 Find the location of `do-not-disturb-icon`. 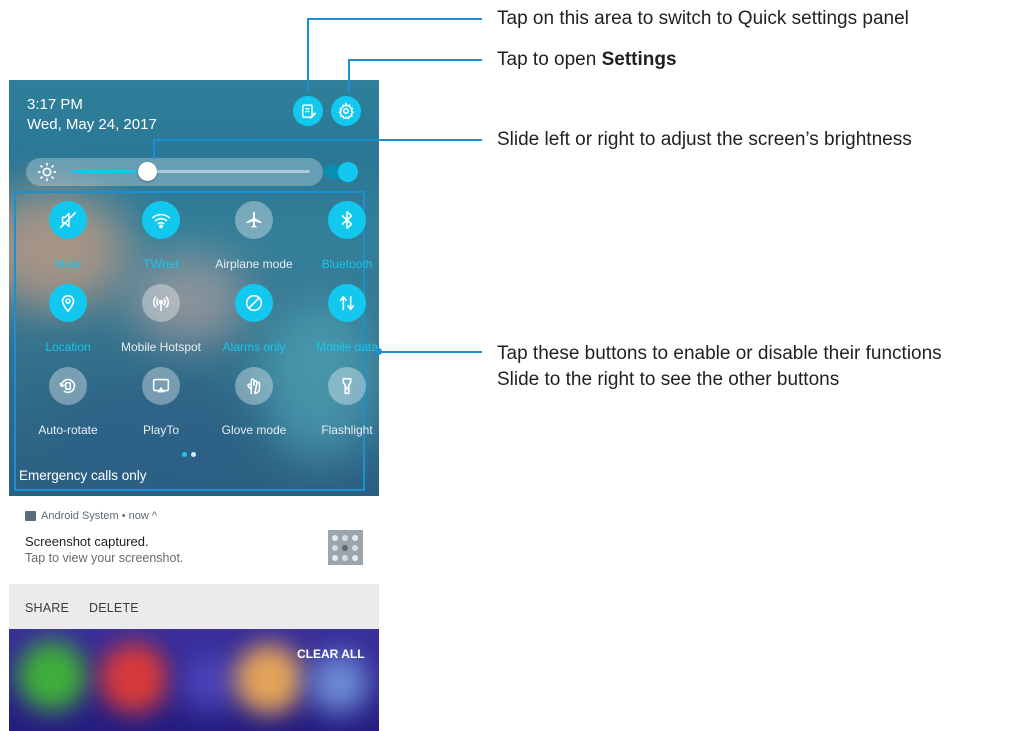

do-not-disturb-icon is located at coordinates (254, 303).